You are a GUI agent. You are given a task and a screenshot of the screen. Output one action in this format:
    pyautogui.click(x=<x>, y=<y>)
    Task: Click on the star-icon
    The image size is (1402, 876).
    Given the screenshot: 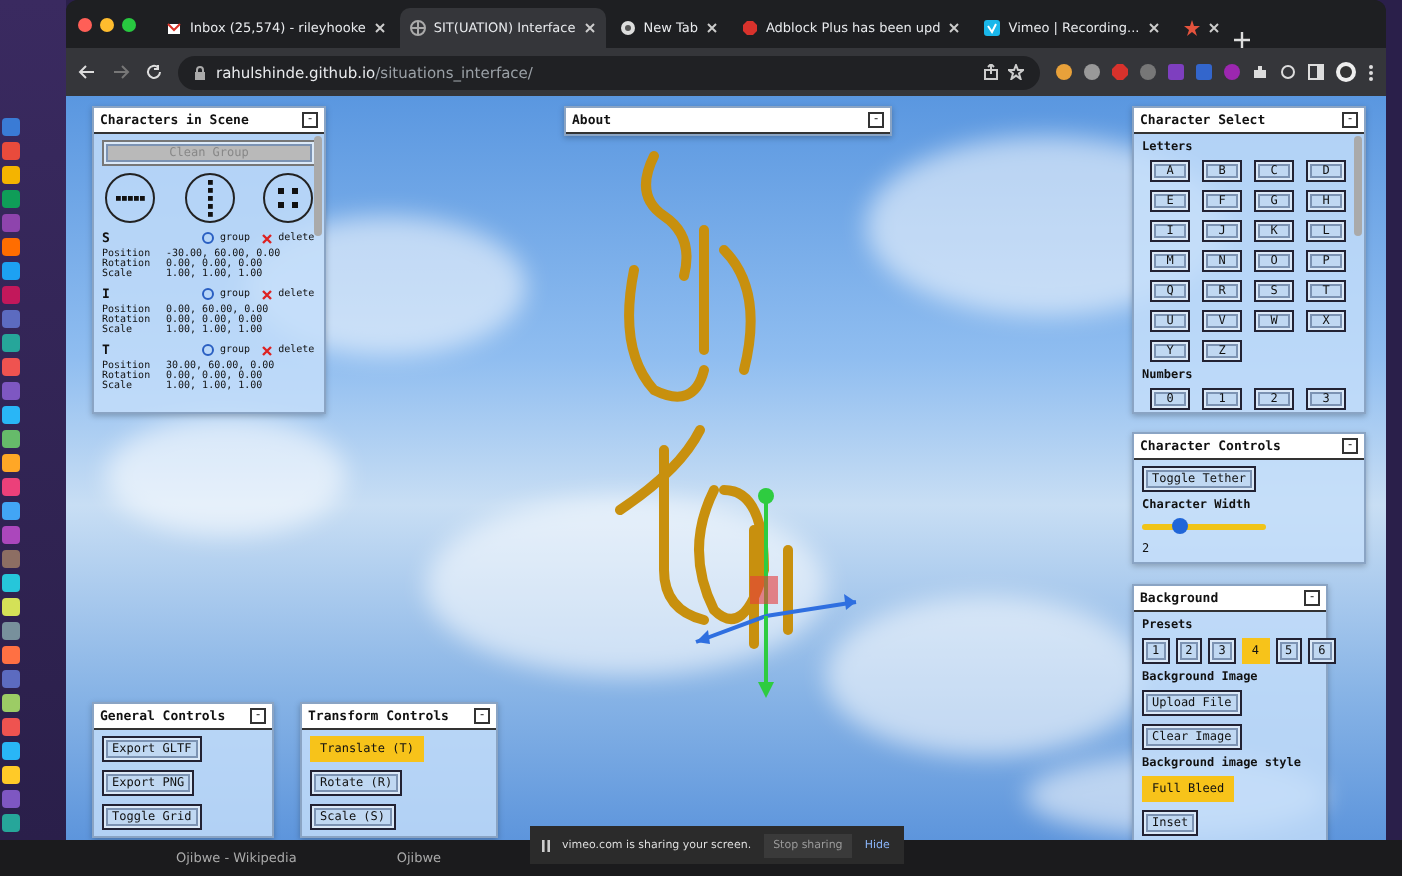 What is the action you would take?
    pyautogui.click(x=1191, y=28)
    